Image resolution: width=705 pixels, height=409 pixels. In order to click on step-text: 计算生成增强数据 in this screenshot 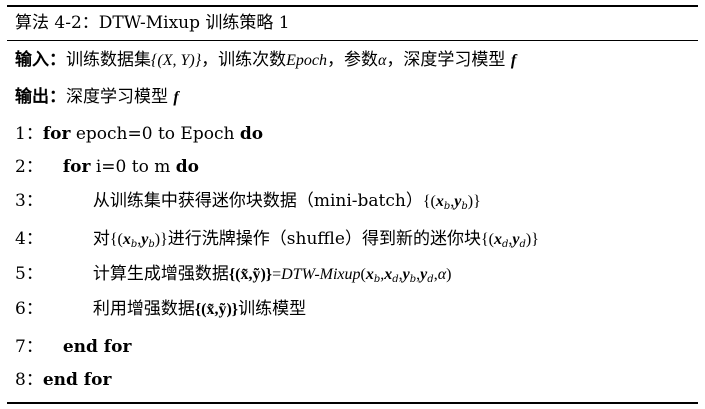, I will do `click(160, 274)`.